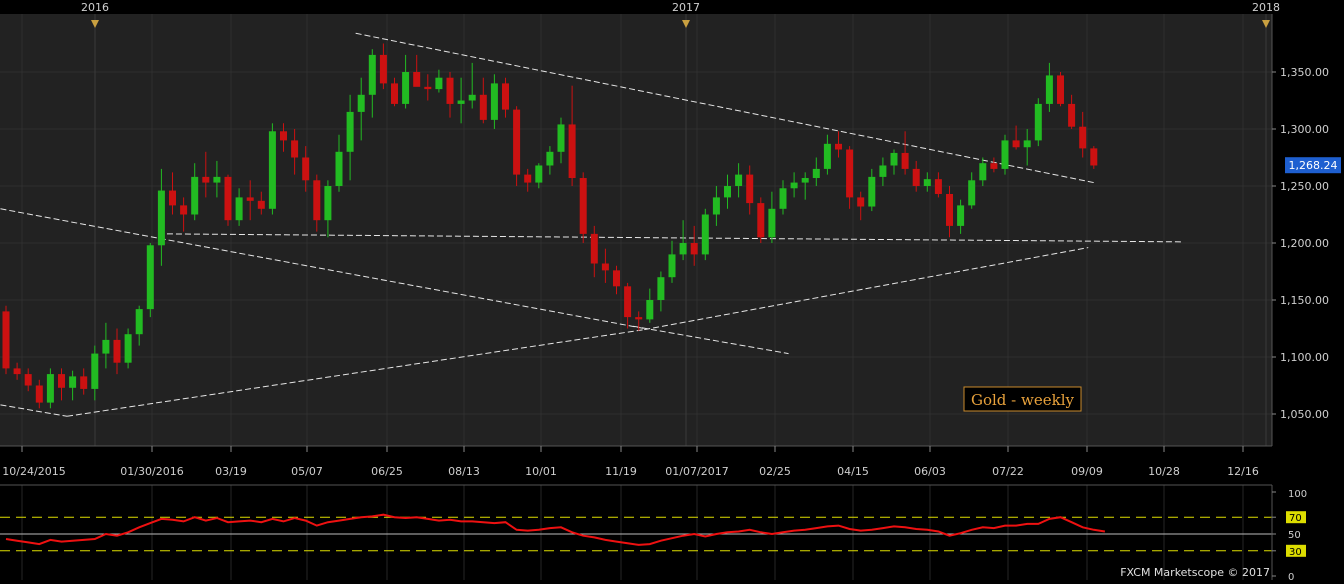 The height and width of the screenshot is (584, 1344). Describe the element at coordinates (33, 471) in the screenshot. I see `date-tick-label: 10/24/2015` at that location.